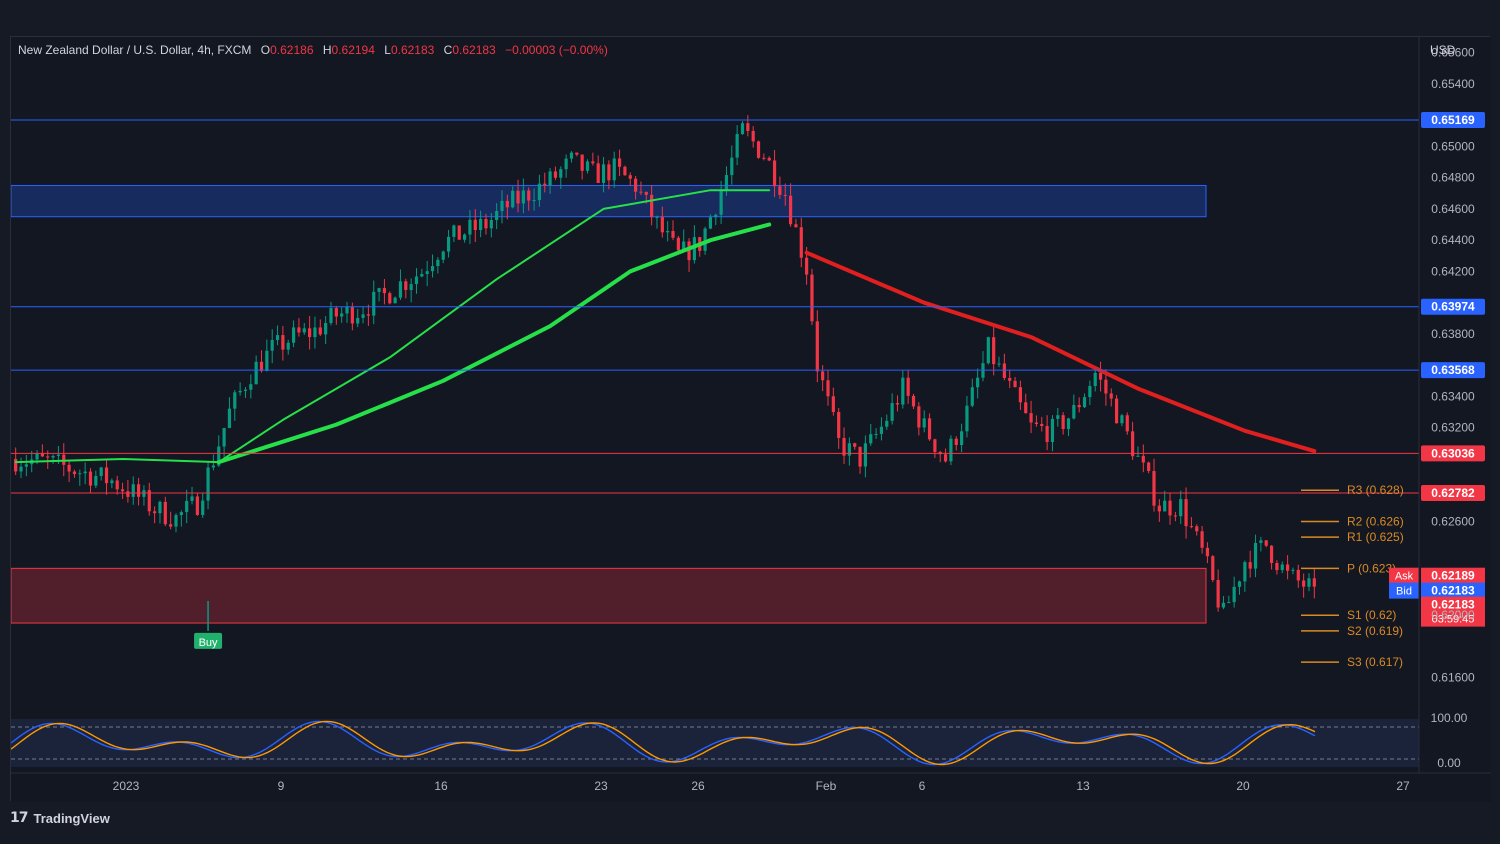  What do you see at coordinates (412, 50) in the screenshot?
I see `low-value: 0.62183` at bounding box center [412, 50].